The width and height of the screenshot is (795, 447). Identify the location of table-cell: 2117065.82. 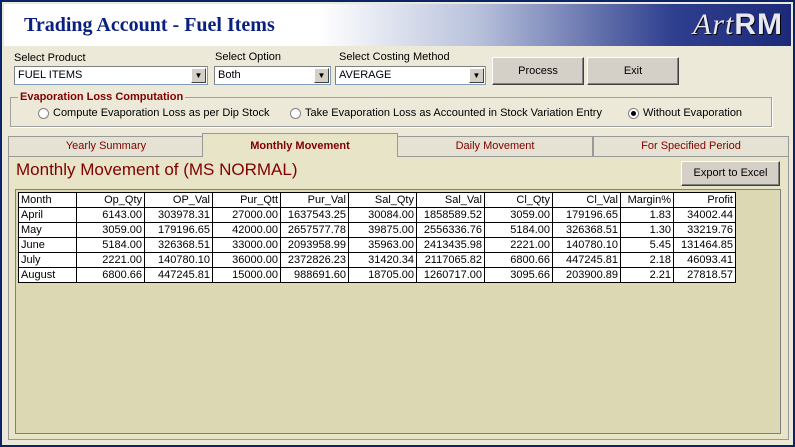
(450, 260).